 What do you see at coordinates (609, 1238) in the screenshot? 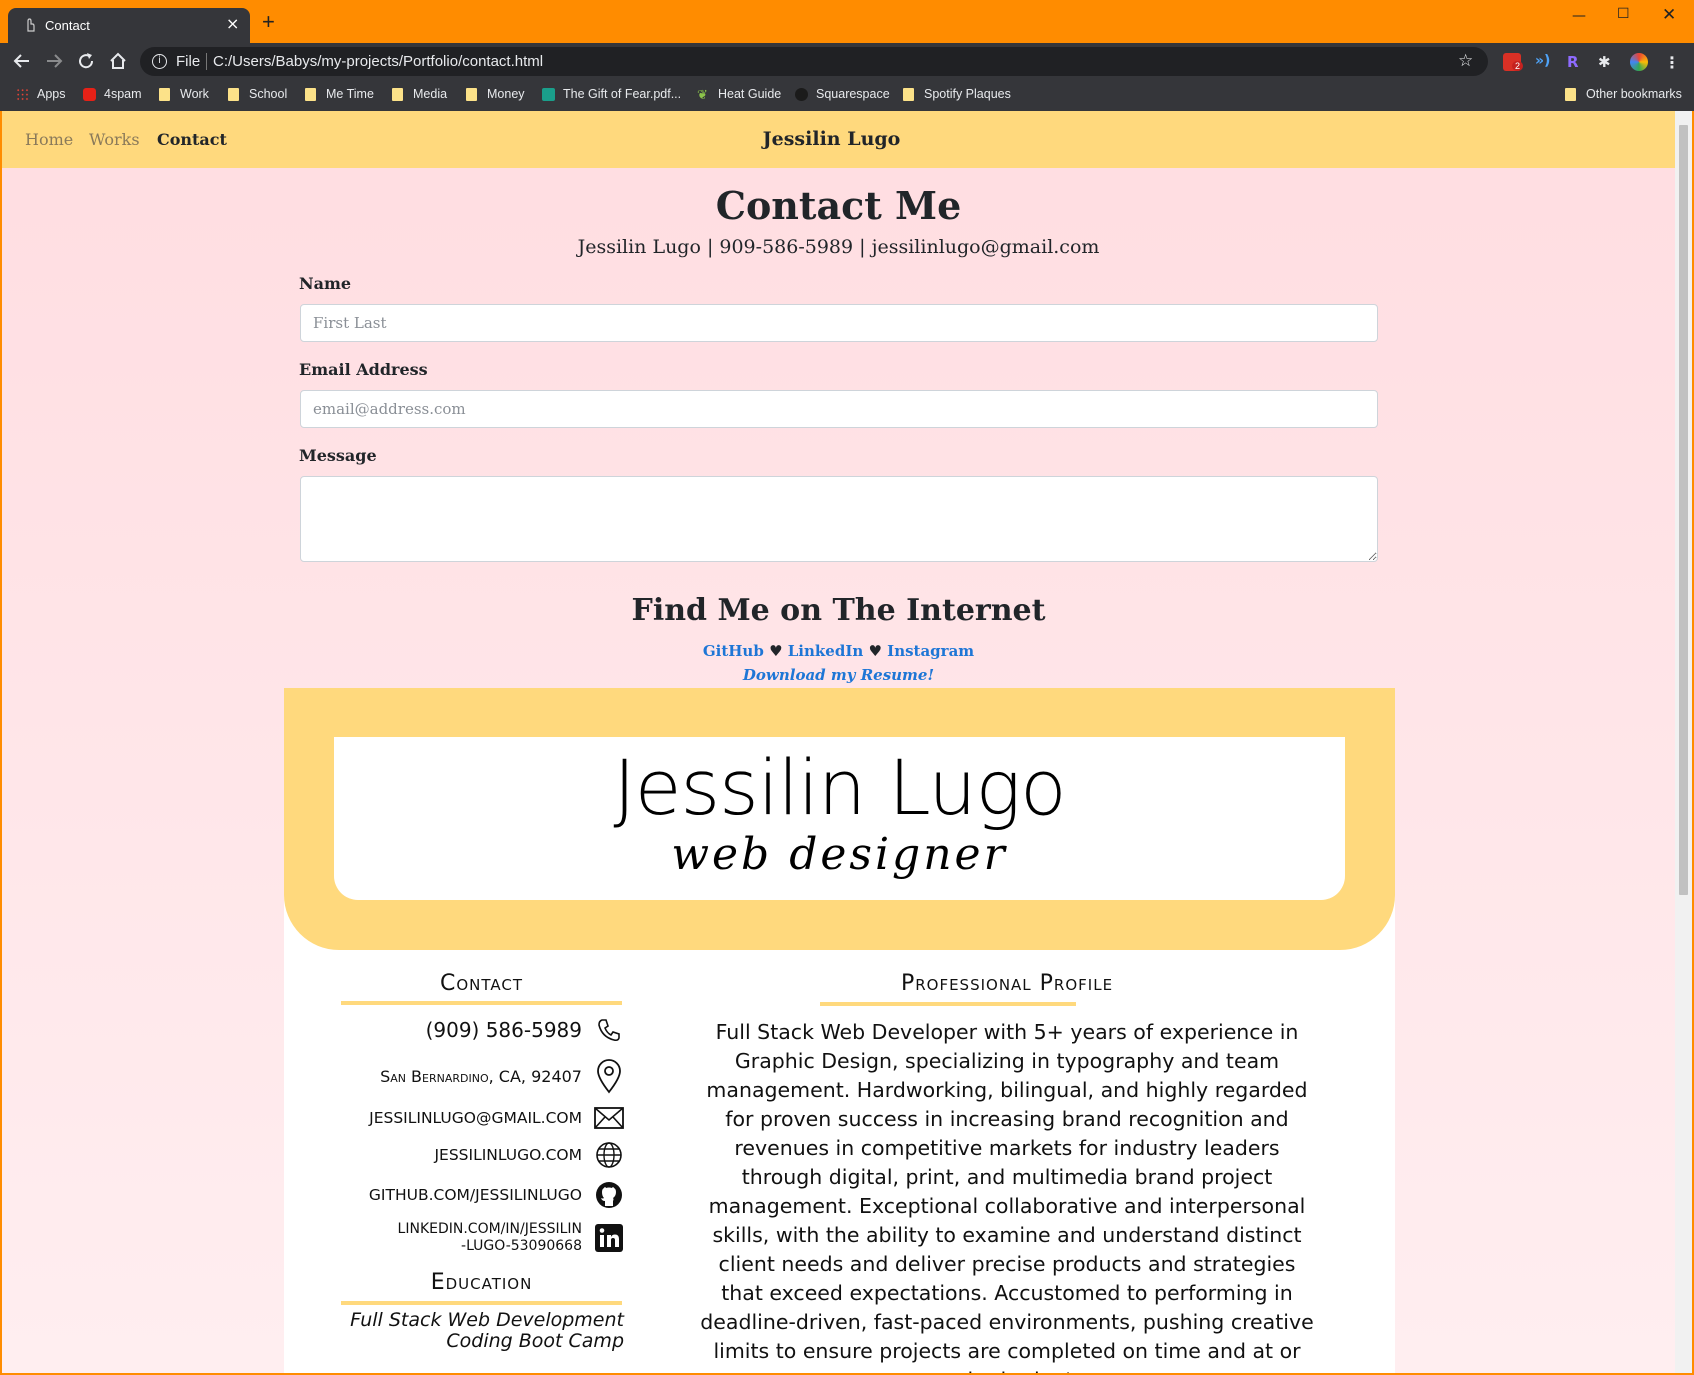
I see `linkedin-icon` at bounding box center [609, 1238].